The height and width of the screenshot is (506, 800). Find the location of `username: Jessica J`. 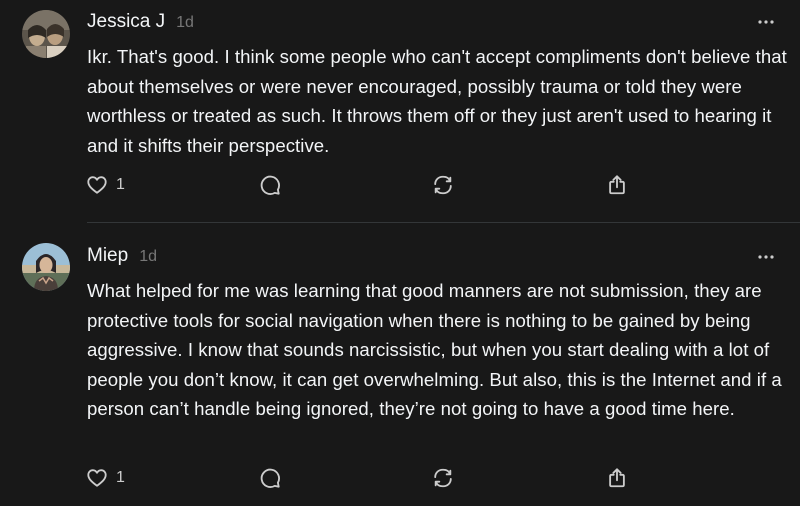

username: Jessica J is located at coordinates (126, 22).